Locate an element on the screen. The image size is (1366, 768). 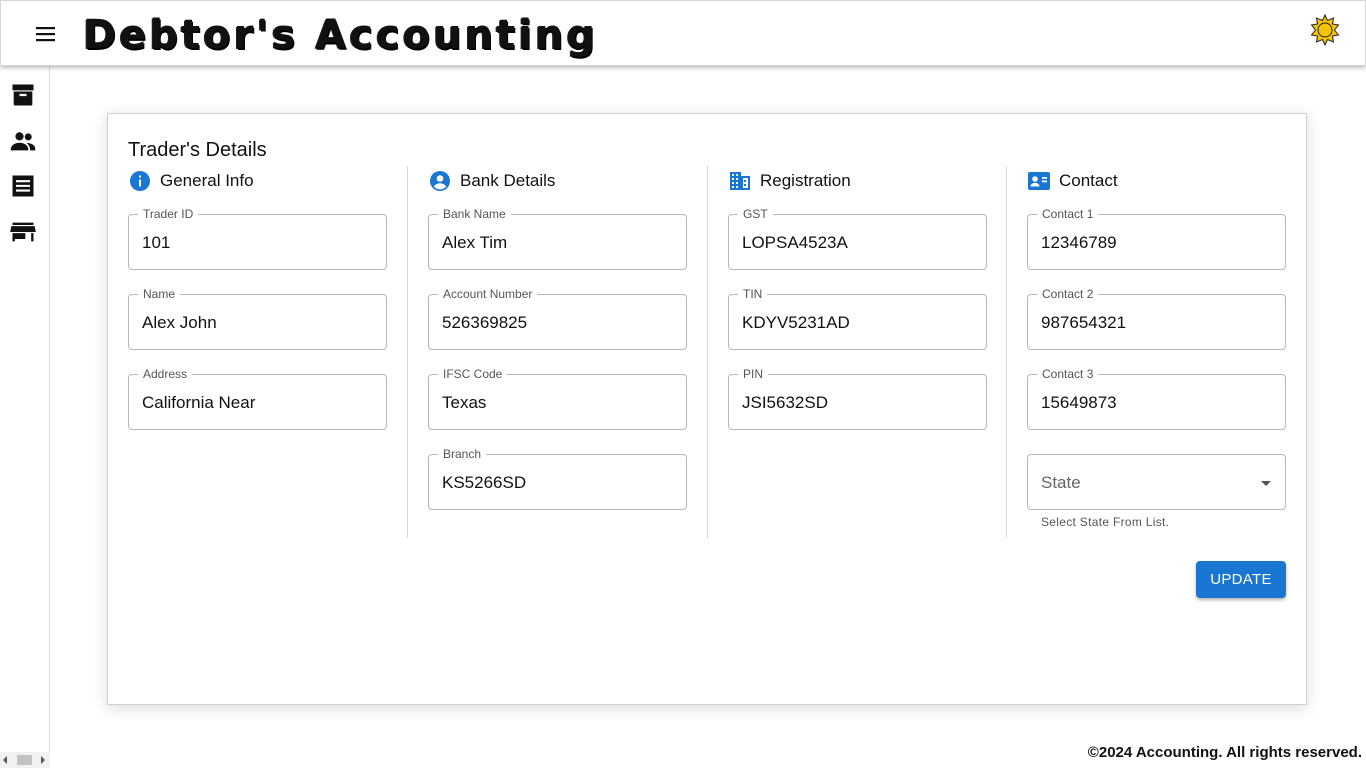
account-number-input is located at coordinates (557, 323).